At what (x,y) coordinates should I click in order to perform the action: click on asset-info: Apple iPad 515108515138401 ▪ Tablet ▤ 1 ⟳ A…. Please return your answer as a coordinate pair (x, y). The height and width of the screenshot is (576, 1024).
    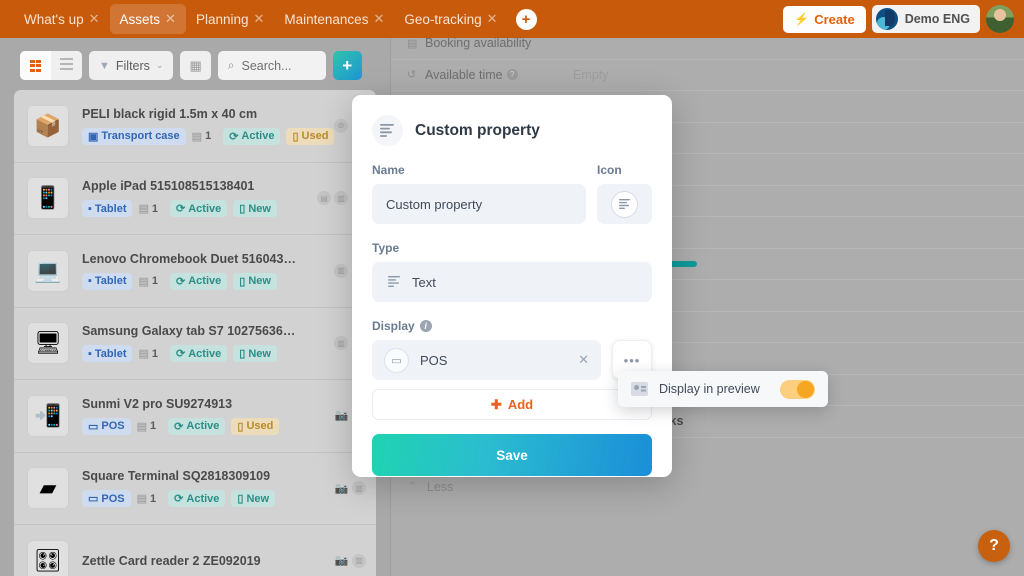
    Looking at the image, I should click on (199, 198).